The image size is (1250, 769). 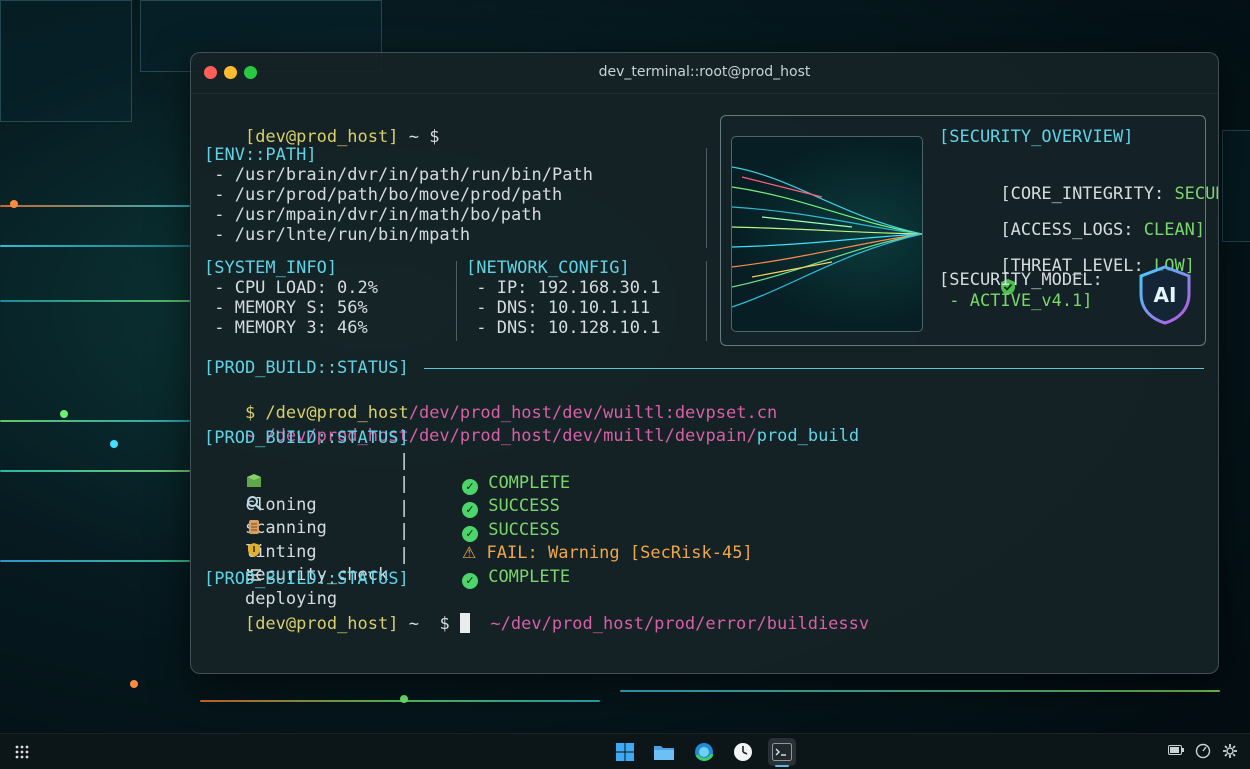 I want to click on title-bar: dev_terminal::root@prod_host, so click(x=704, y=73).